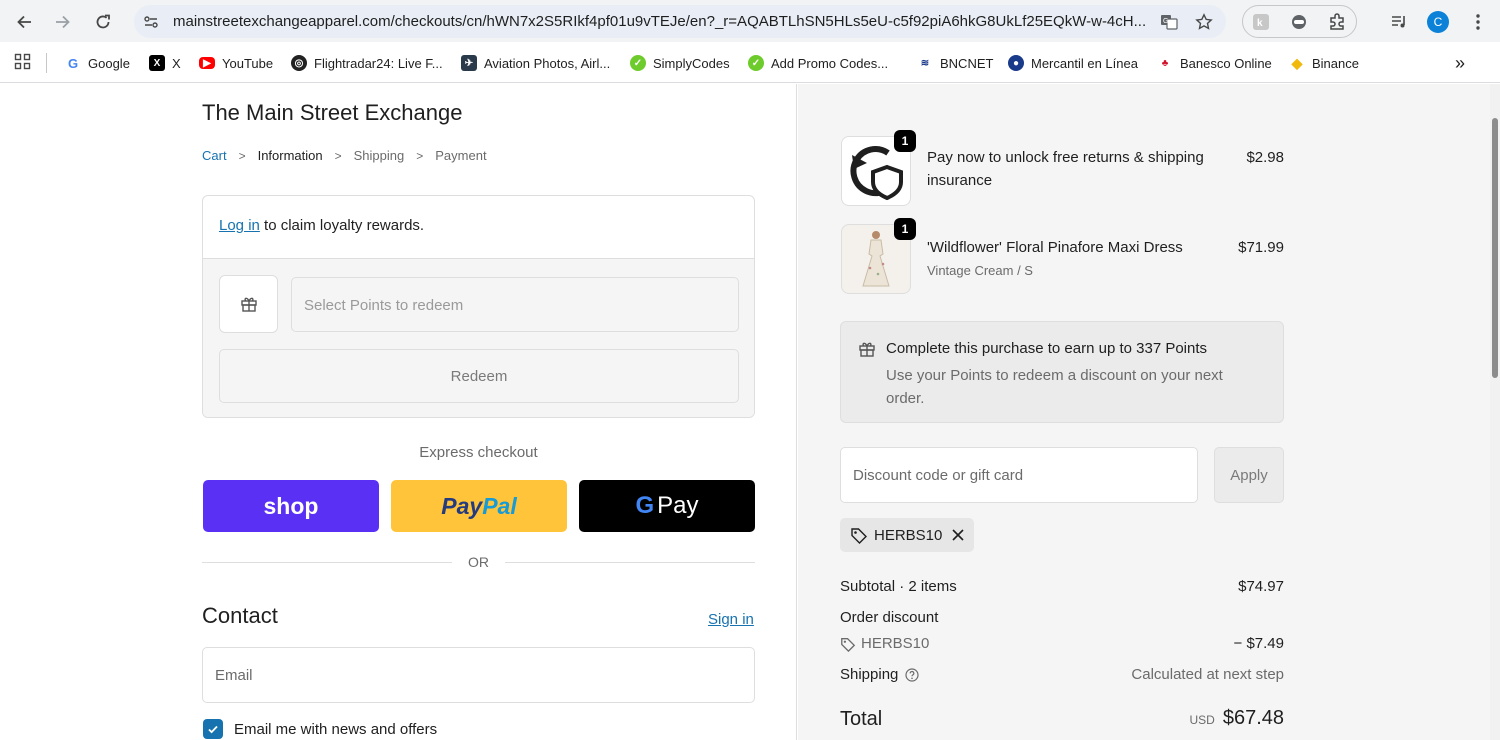  I want to click on profile-avatar: C, so click(1438, 22).